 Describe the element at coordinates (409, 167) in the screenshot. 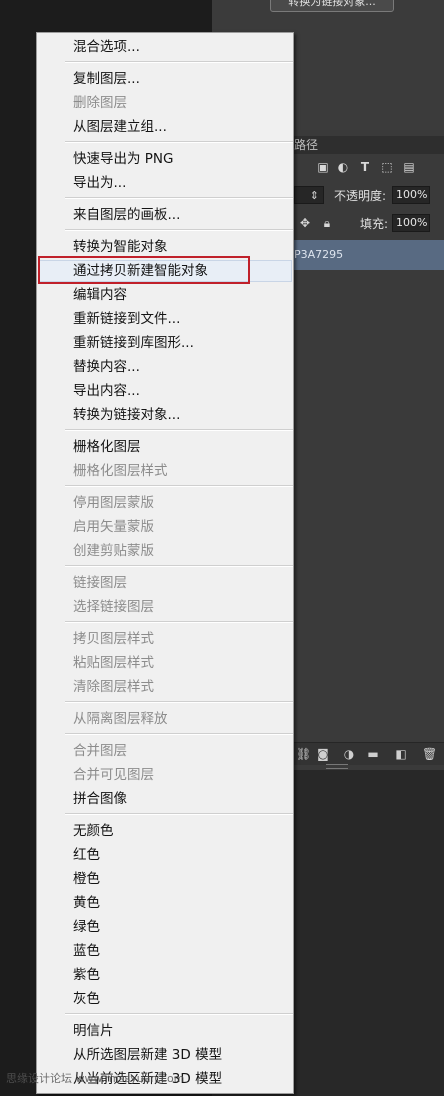

I see `smart-object-filter-icon: ▤` at that location.